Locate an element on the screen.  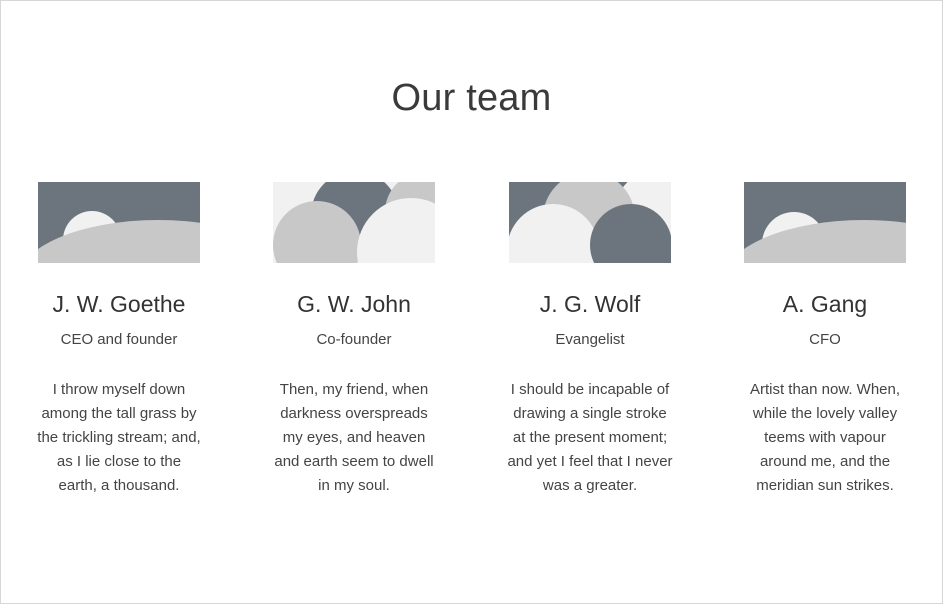
member-role: Co-founder is located at coordinates (354, 339).